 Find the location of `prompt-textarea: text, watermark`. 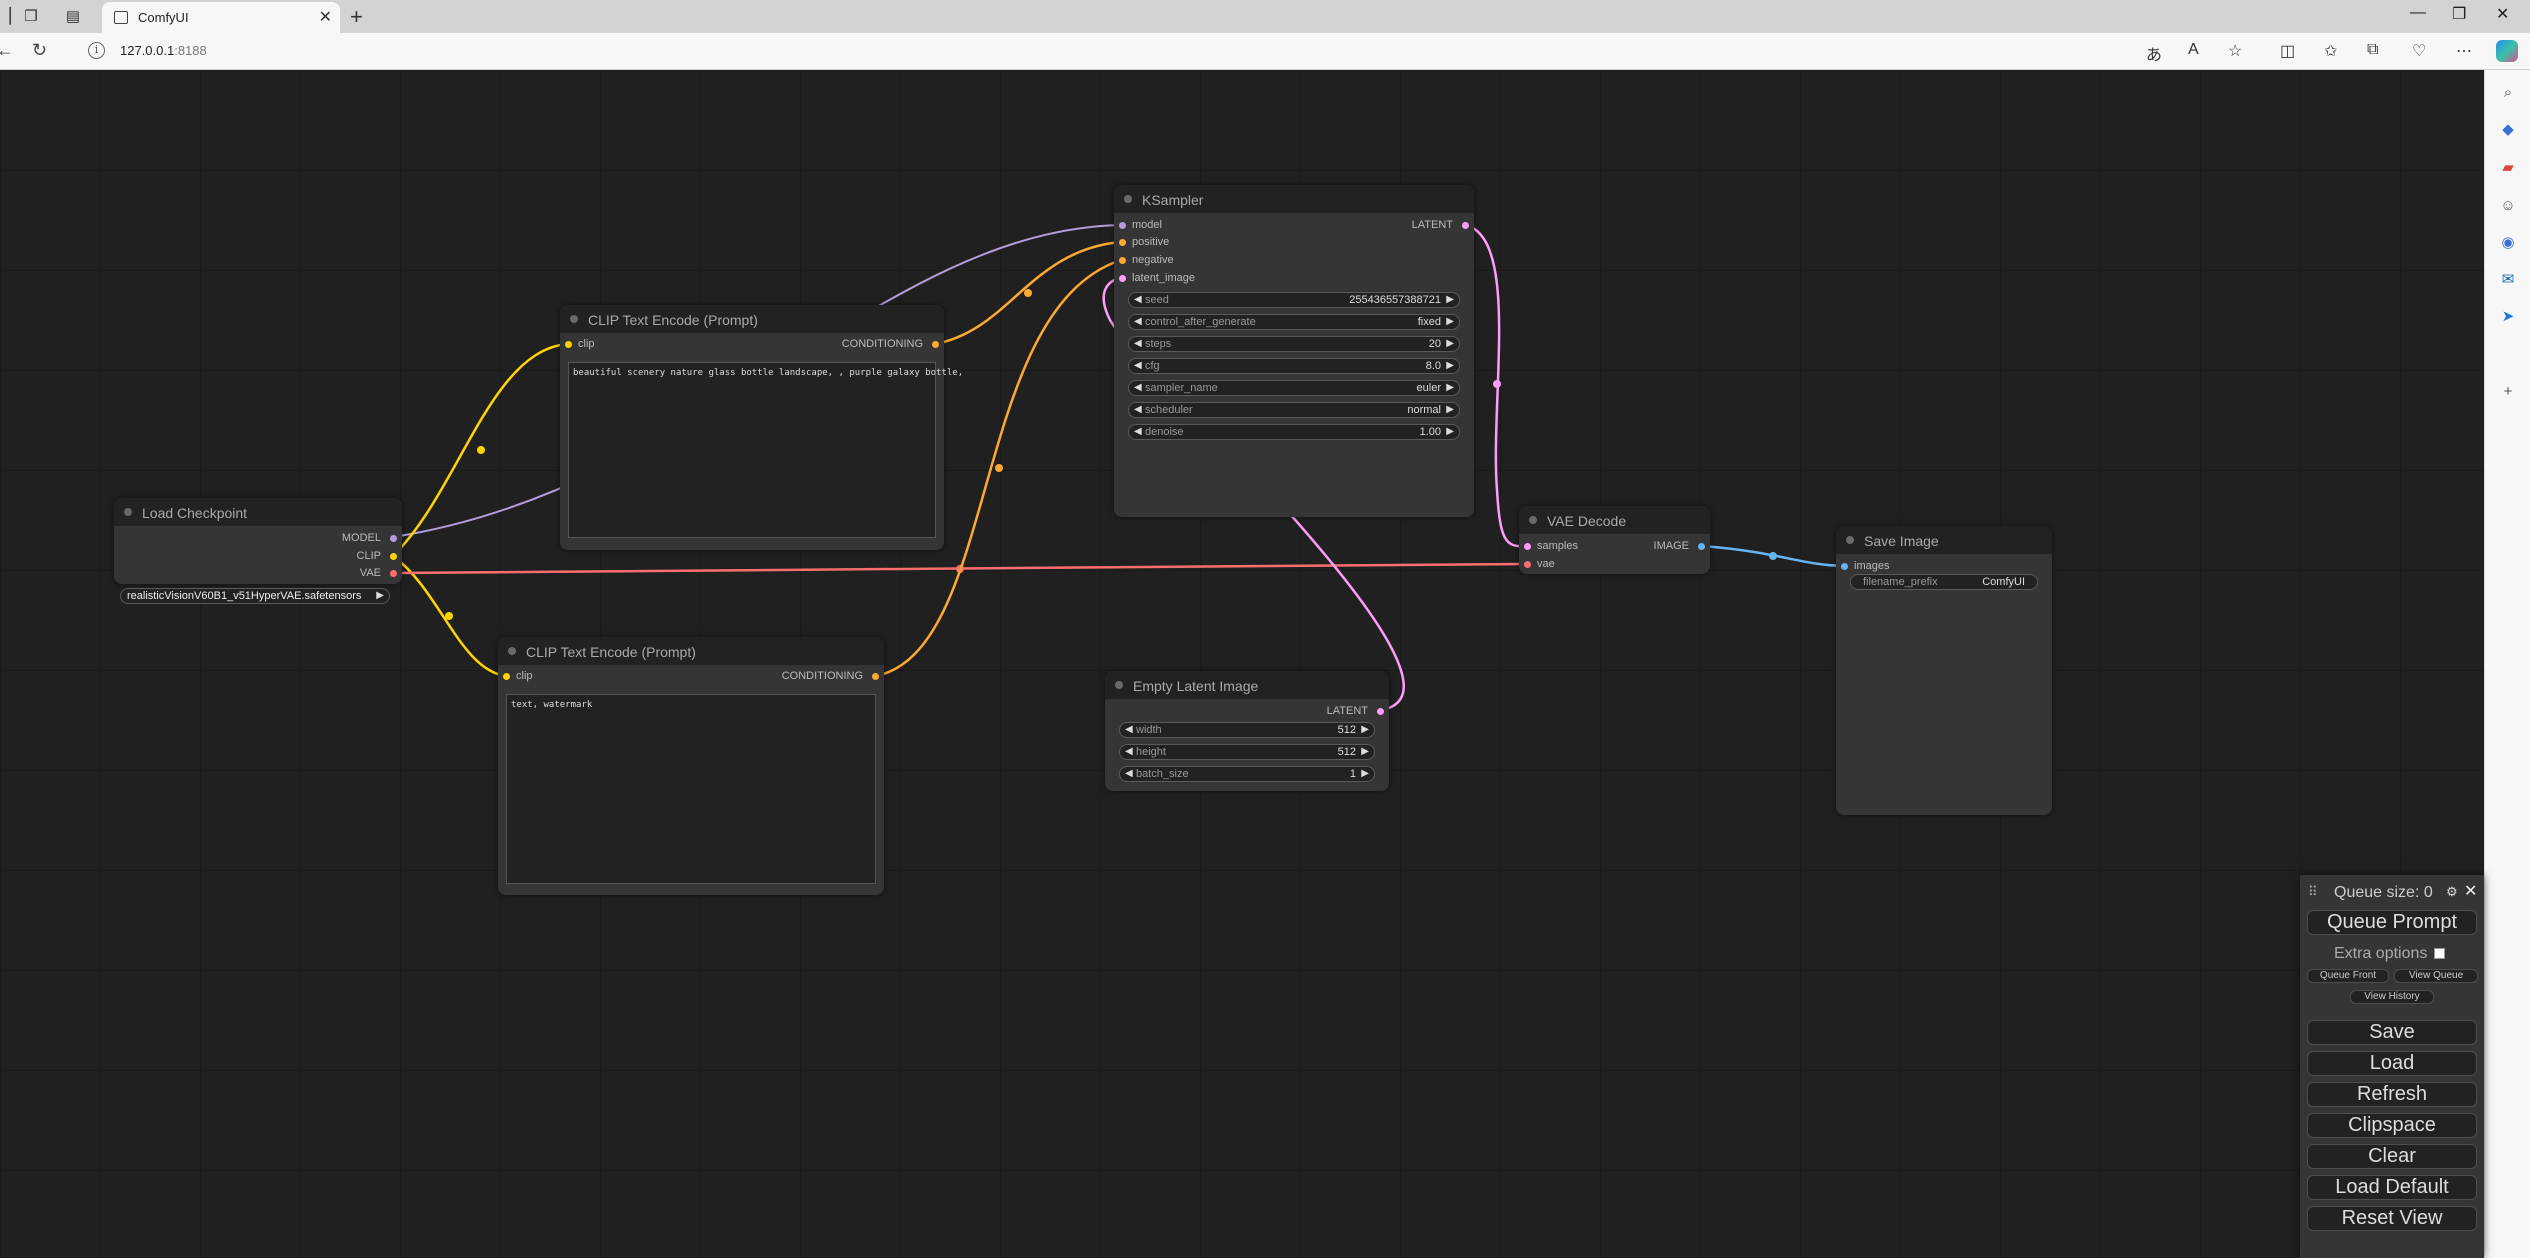

prompt-textarea: text, watermark is located at coordinates (691, 789).